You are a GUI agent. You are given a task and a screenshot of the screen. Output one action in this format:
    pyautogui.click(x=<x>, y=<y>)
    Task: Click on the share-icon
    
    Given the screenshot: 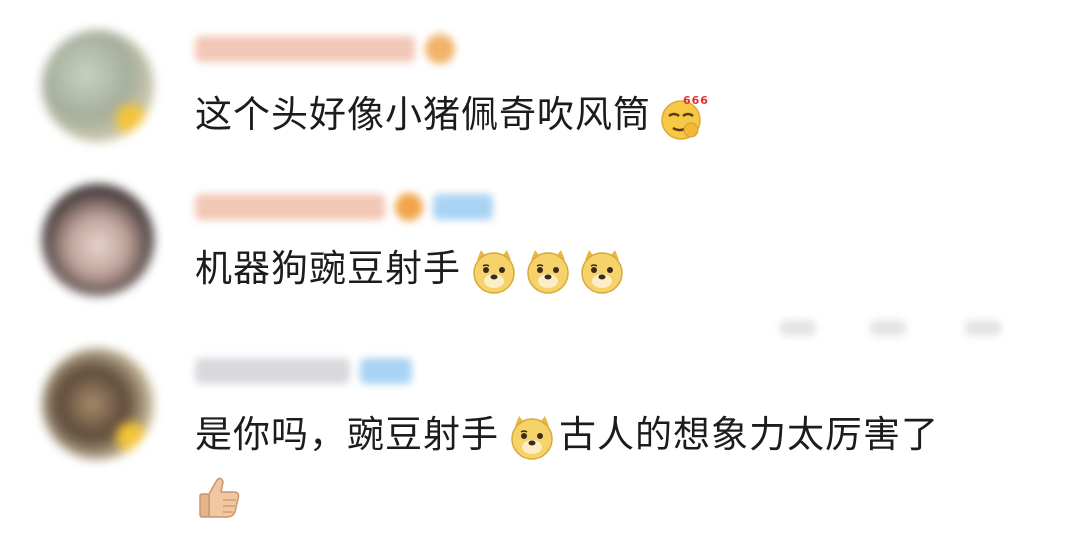 What is the action you would take?
    pyautogui.click(x=888, y=328)
    